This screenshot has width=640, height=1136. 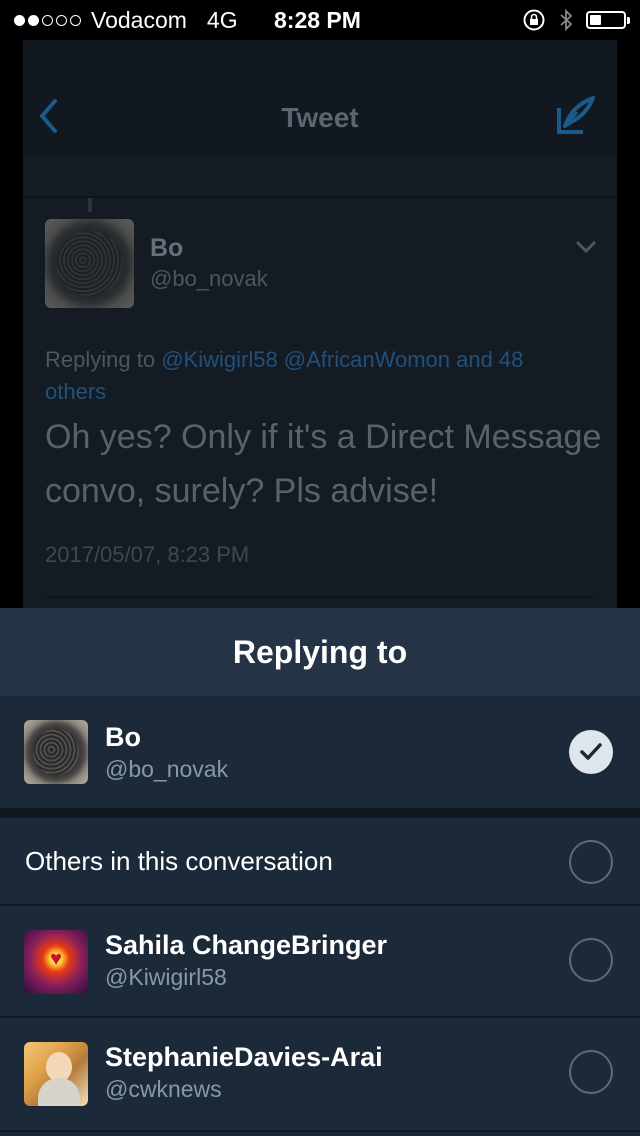 What do you see at coordinates (100, 359) in the screenshot?
I see `replying-to-prefix: Replying to` at bounding box center [100, 359].